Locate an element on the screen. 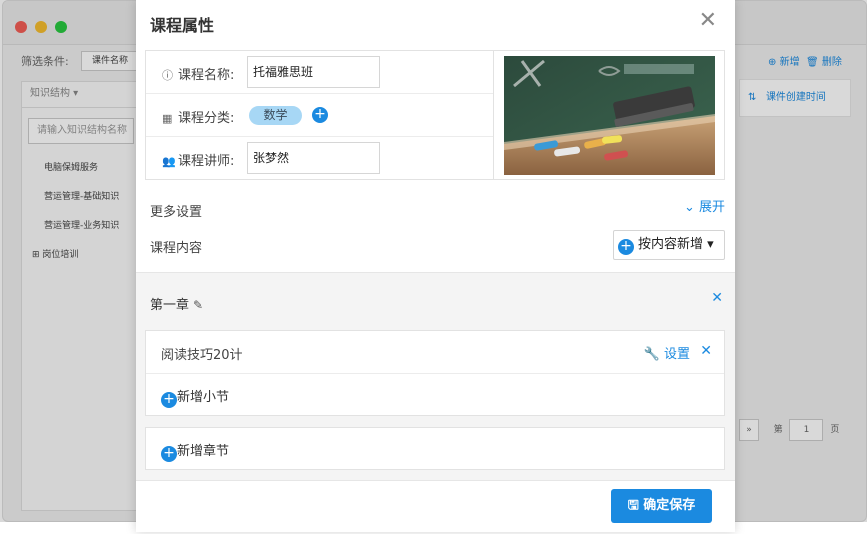 Image resolution: width=867 pixels, height=534 pixels. floppy-disk-icon: 🖫 is located at coordinates (633, 505).